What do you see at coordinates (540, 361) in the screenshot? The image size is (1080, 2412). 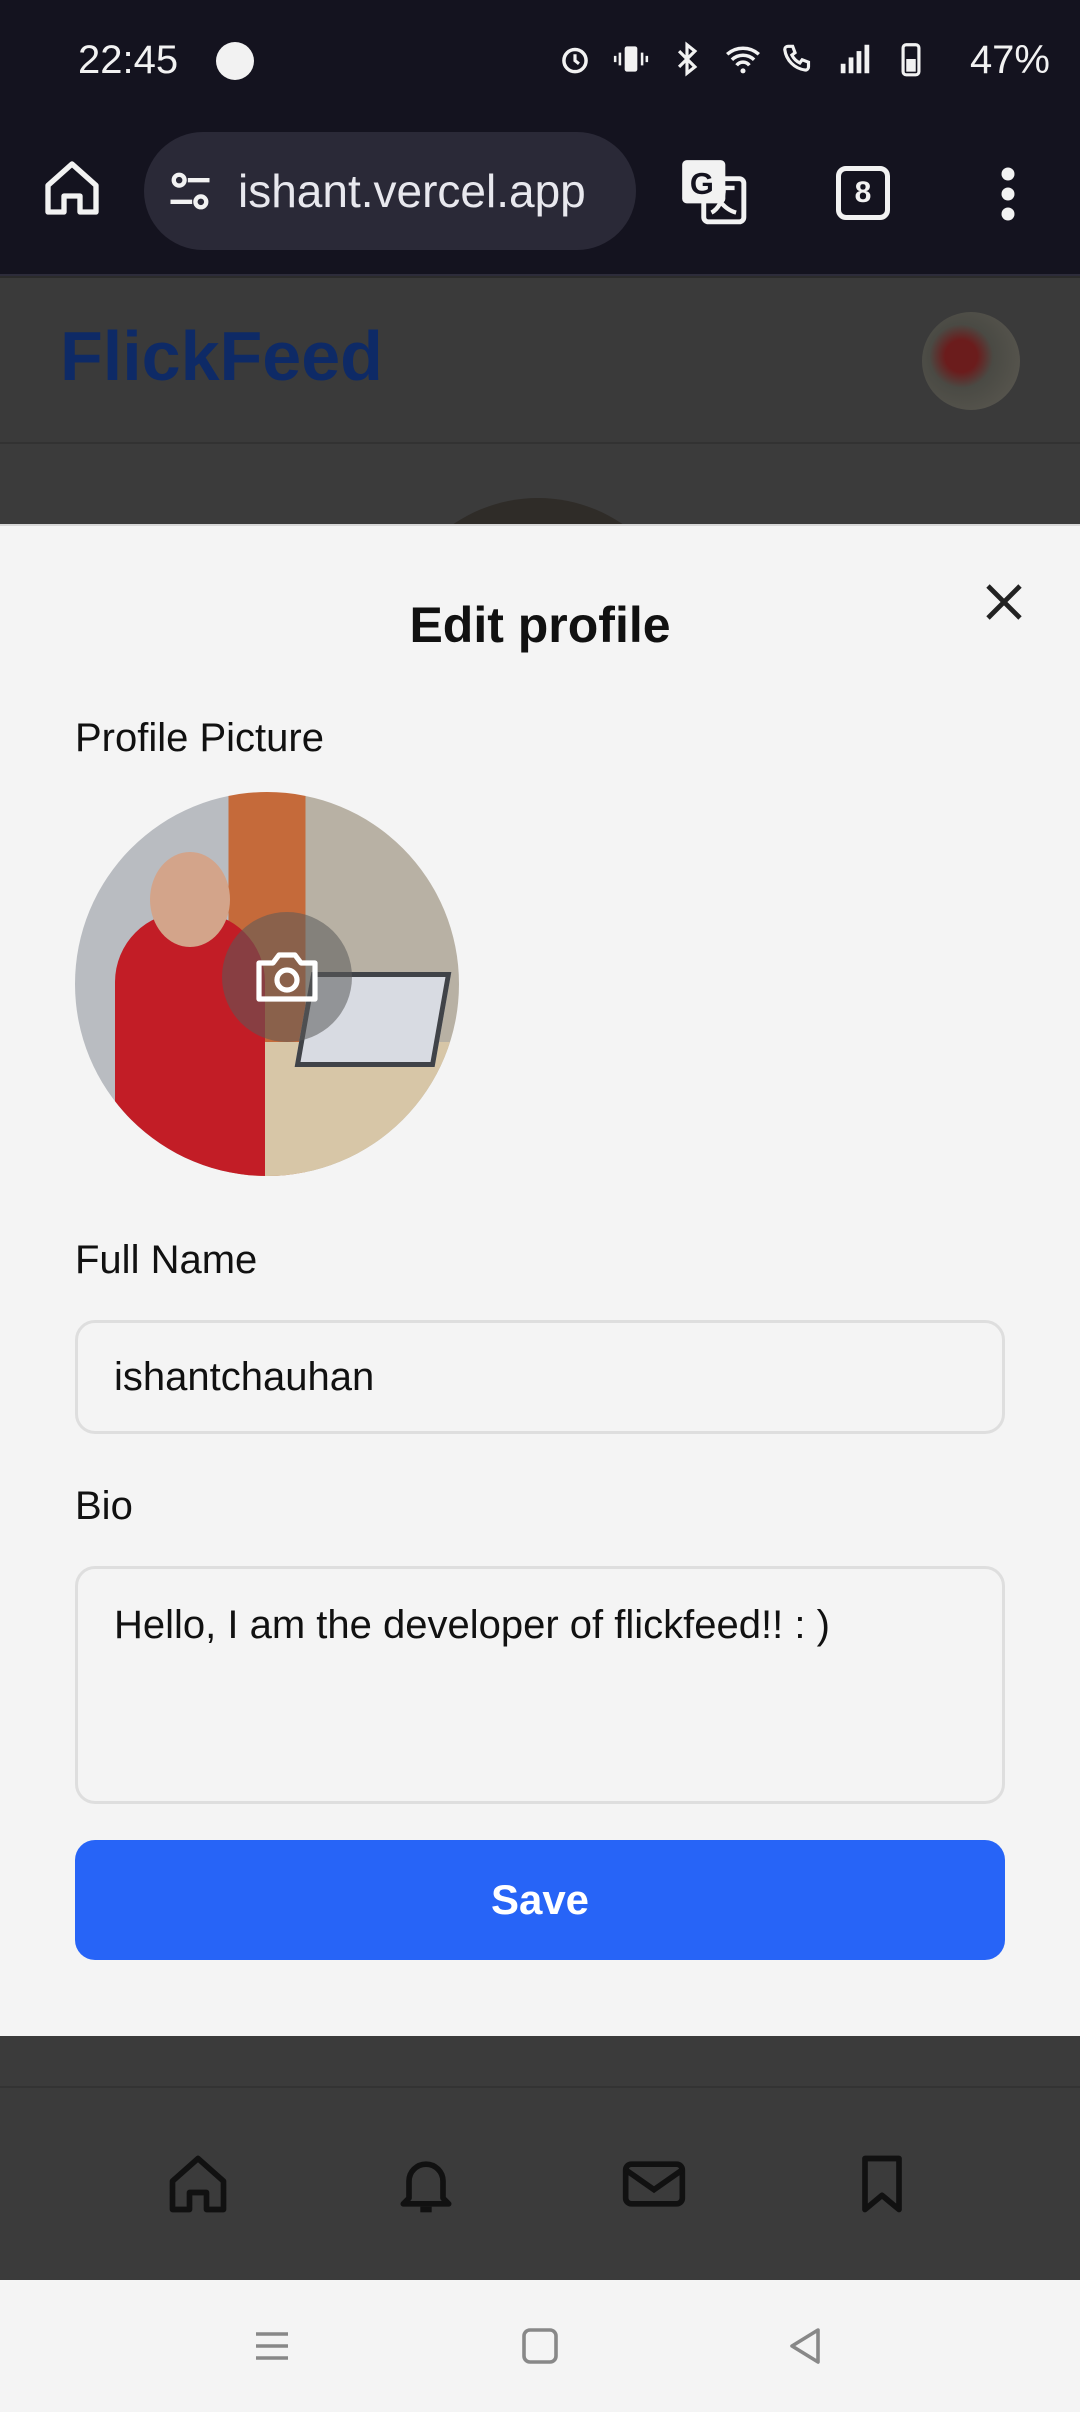 I see `app-header: FlickFeed` at bounding box center [540, 361].